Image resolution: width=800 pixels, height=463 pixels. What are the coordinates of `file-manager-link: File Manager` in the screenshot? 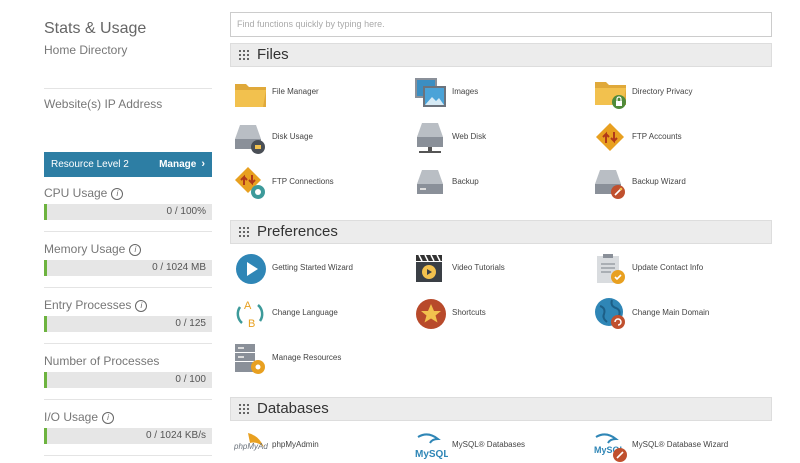 It's located at (319, 93).